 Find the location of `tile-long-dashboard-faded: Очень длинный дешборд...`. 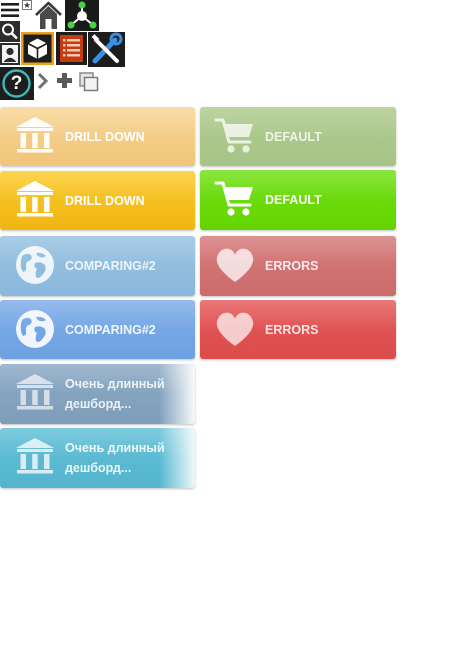

tile-long-dashboard-faded: Очень длинный дешборд... is located at coordinates (97, 394).